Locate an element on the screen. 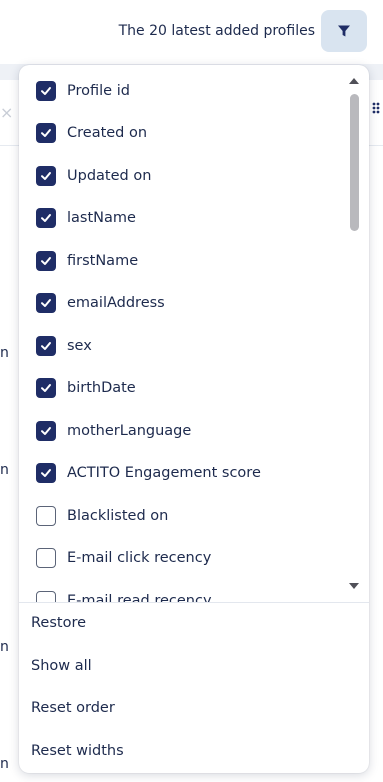 This screenshot has height=782, width=383. filter-icon is located at coordinates (344, 31).